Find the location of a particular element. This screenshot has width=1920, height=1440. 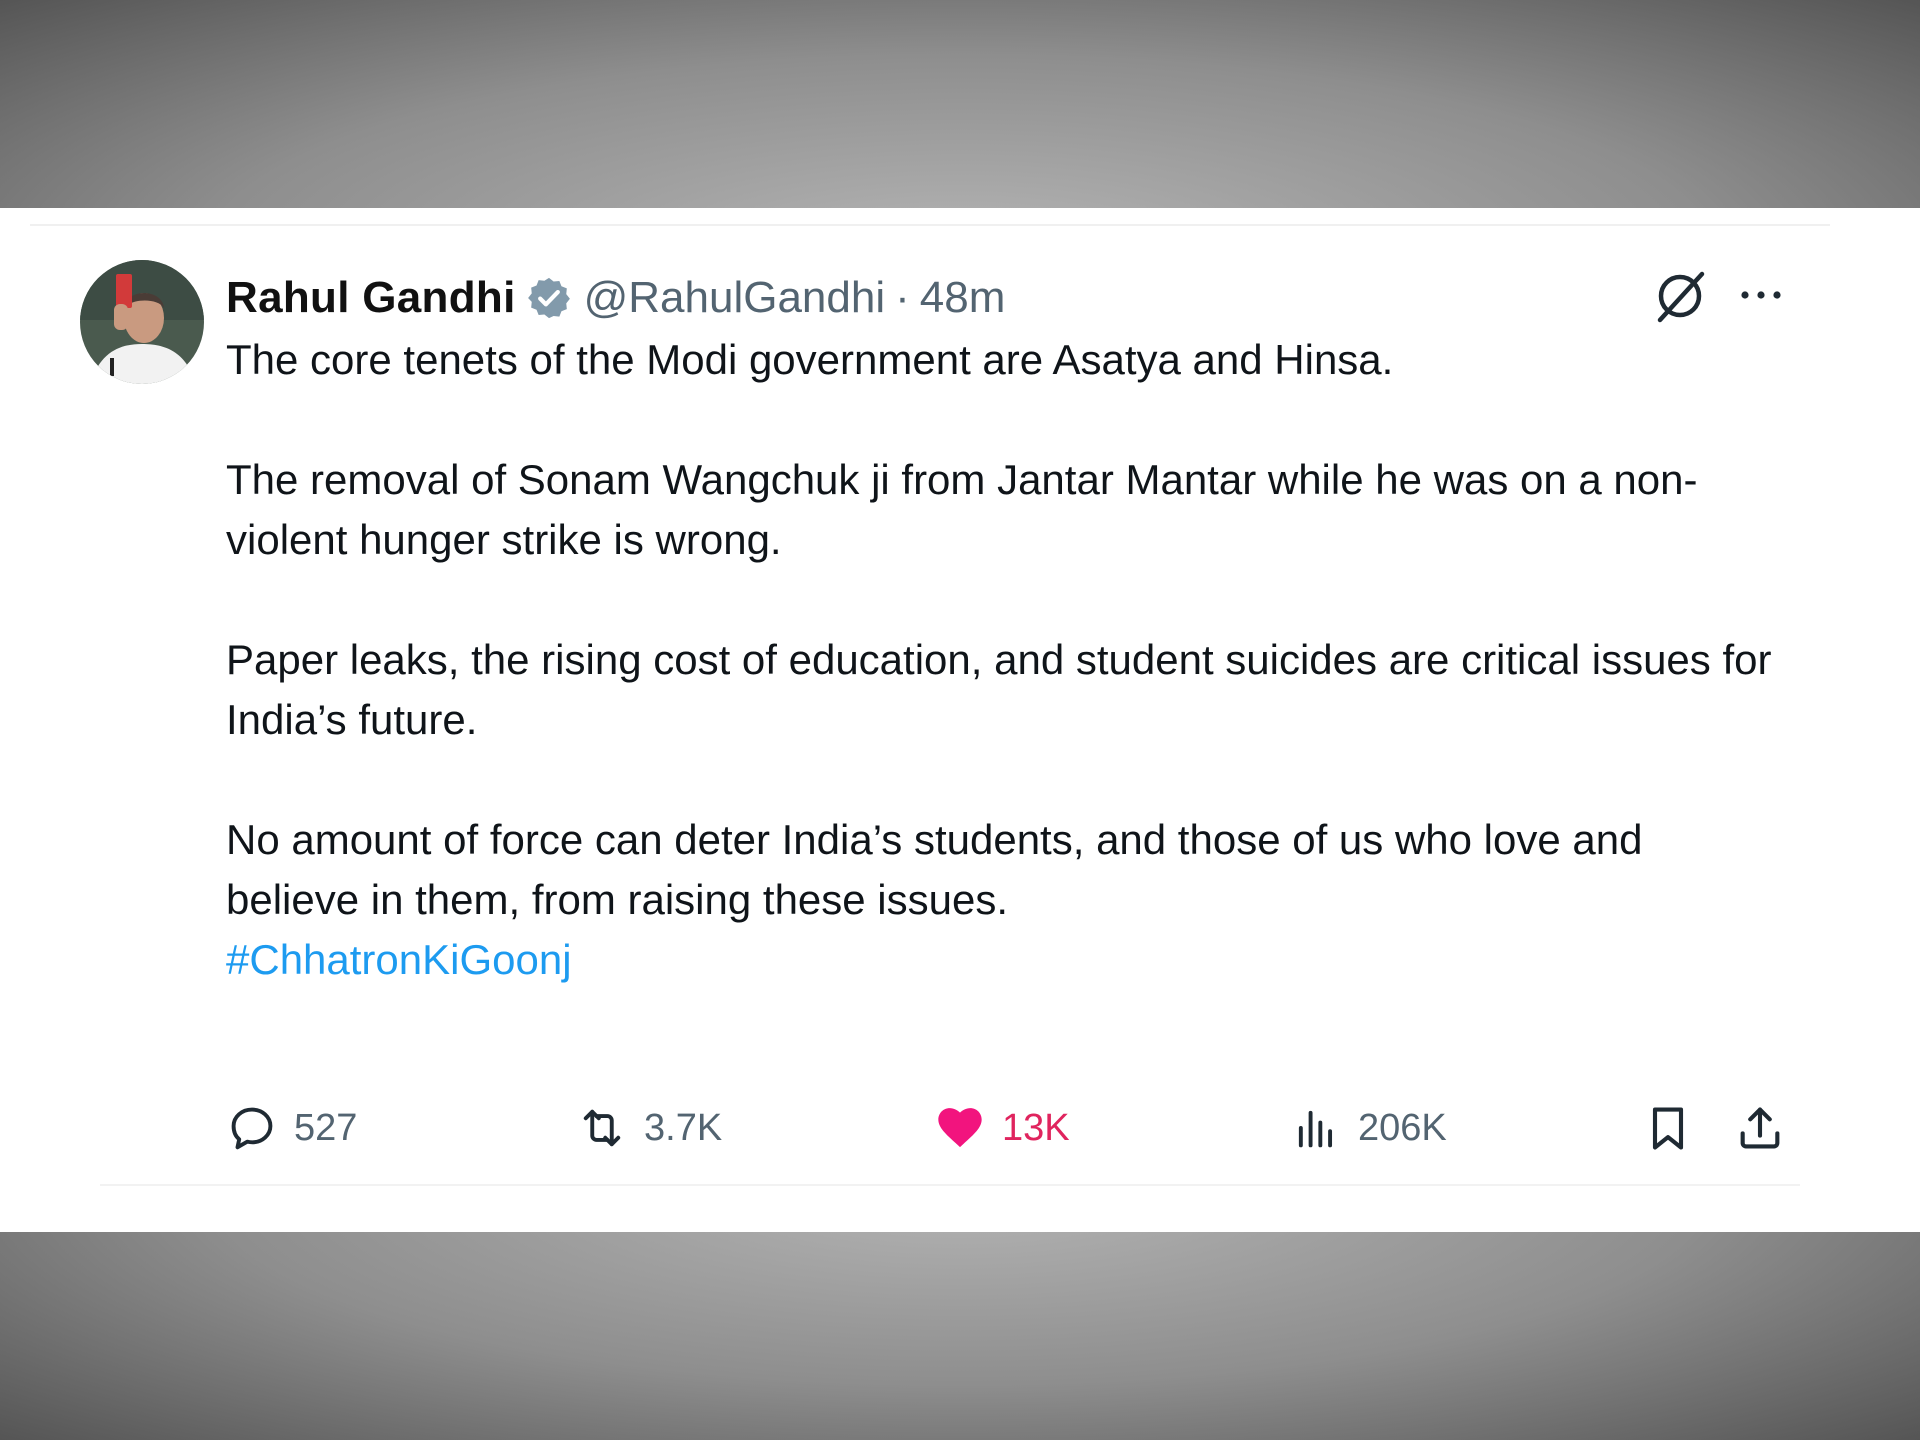

blurred-background-top is located at coordinates (960, 104).